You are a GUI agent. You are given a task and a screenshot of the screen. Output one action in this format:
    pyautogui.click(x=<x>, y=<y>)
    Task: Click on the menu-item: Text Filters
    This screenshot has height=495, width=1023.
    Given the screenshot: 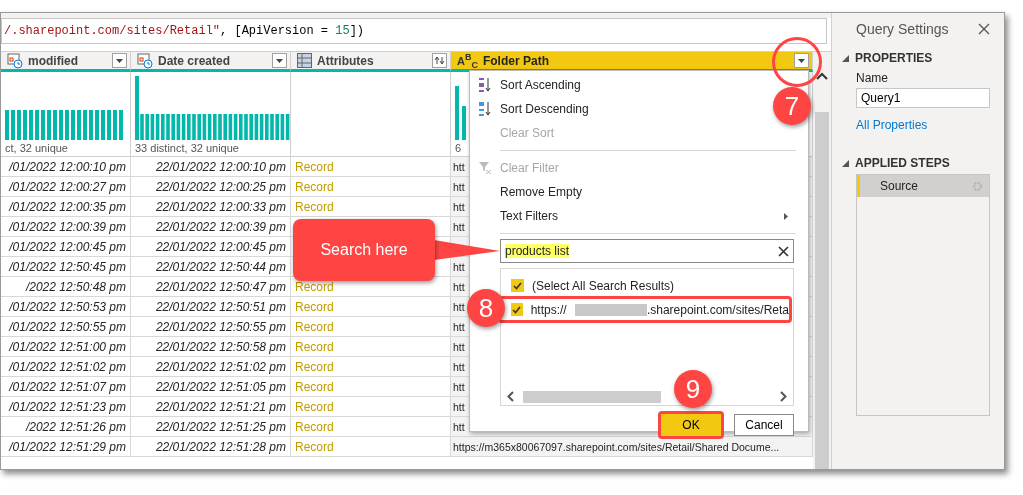 What is the action you would take?
    pyautogui.click(x=535, y=216)
    